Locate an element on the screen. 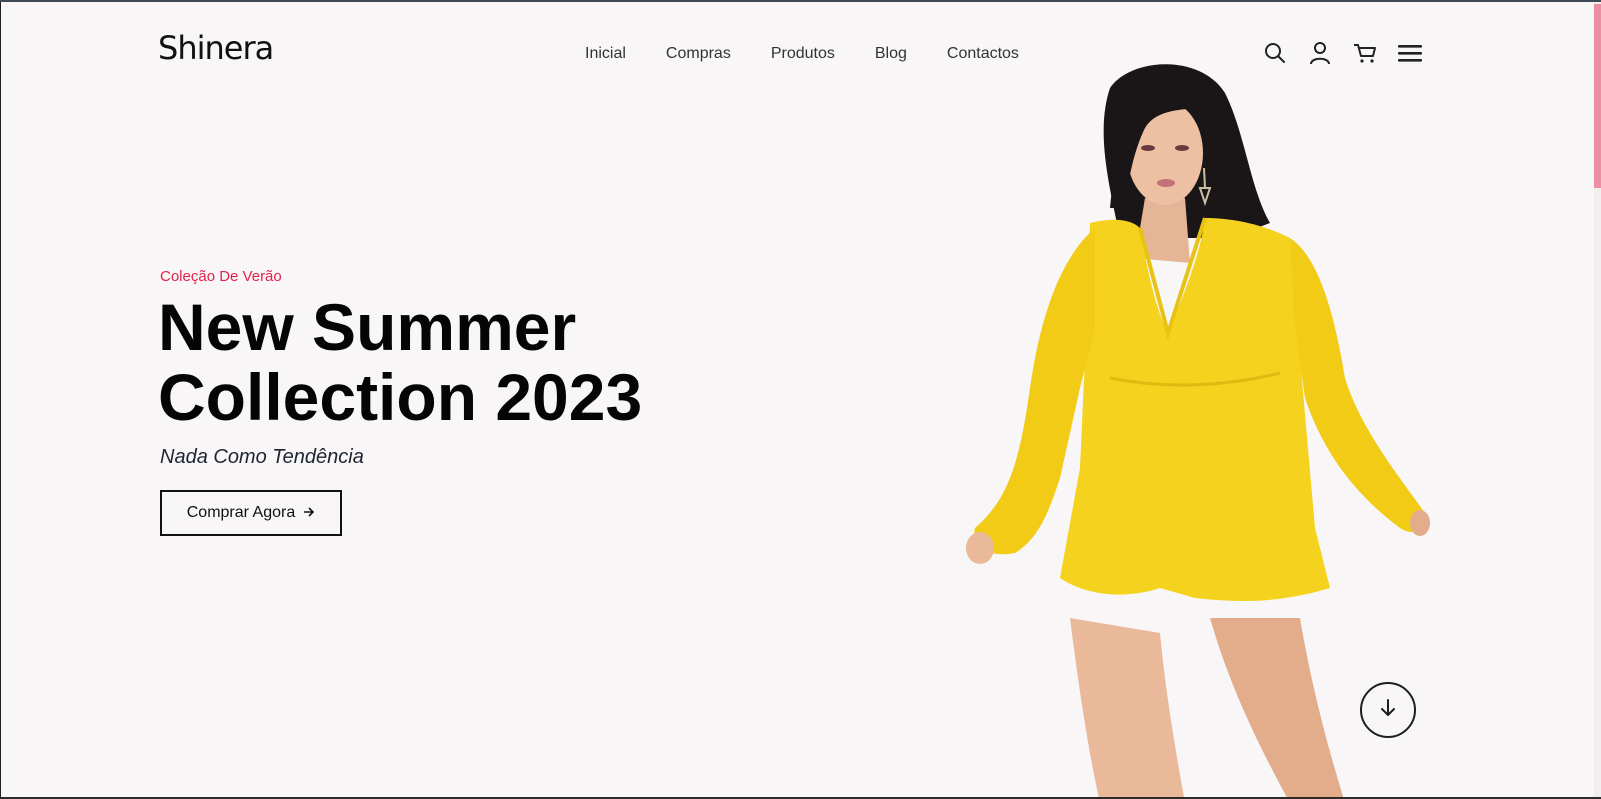 The image size is (1601, 799). hero-headline: New Summer Collection 2023 is located at coordinates (438, 362).